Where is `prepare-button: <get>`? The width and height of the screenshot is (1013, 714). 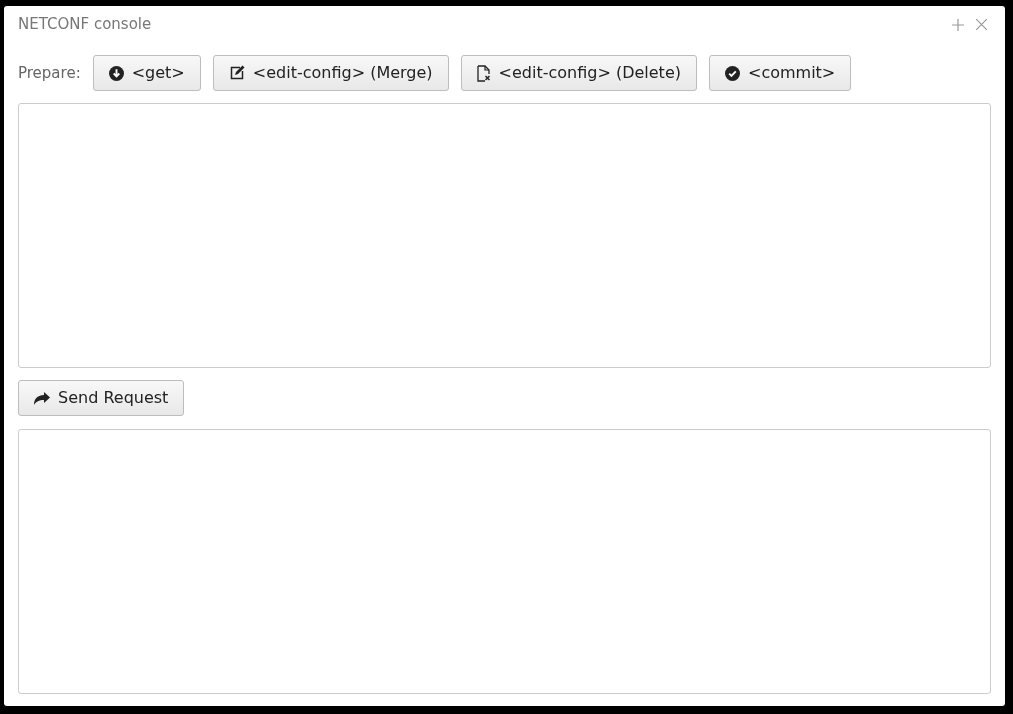 prepare-button: <get> is located at coordinates (146, 73).